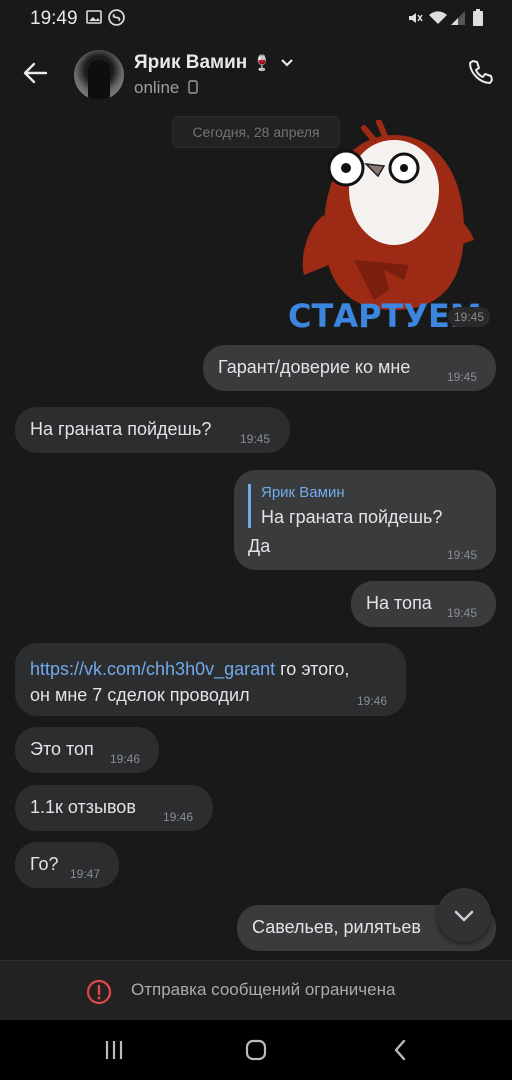 This screenshot has height=1080, width=512. I want to click on nav-back-icon, so click(400, 1050).